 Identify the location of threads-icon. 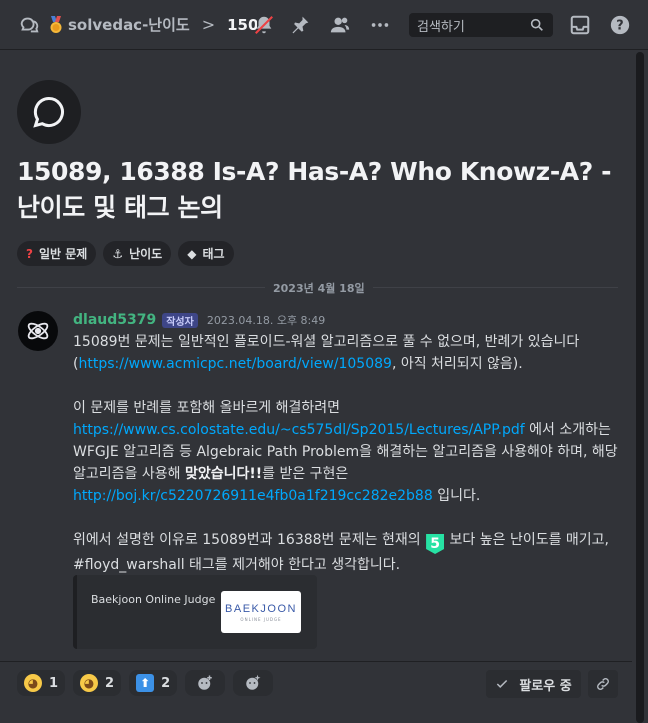
(29, 24).